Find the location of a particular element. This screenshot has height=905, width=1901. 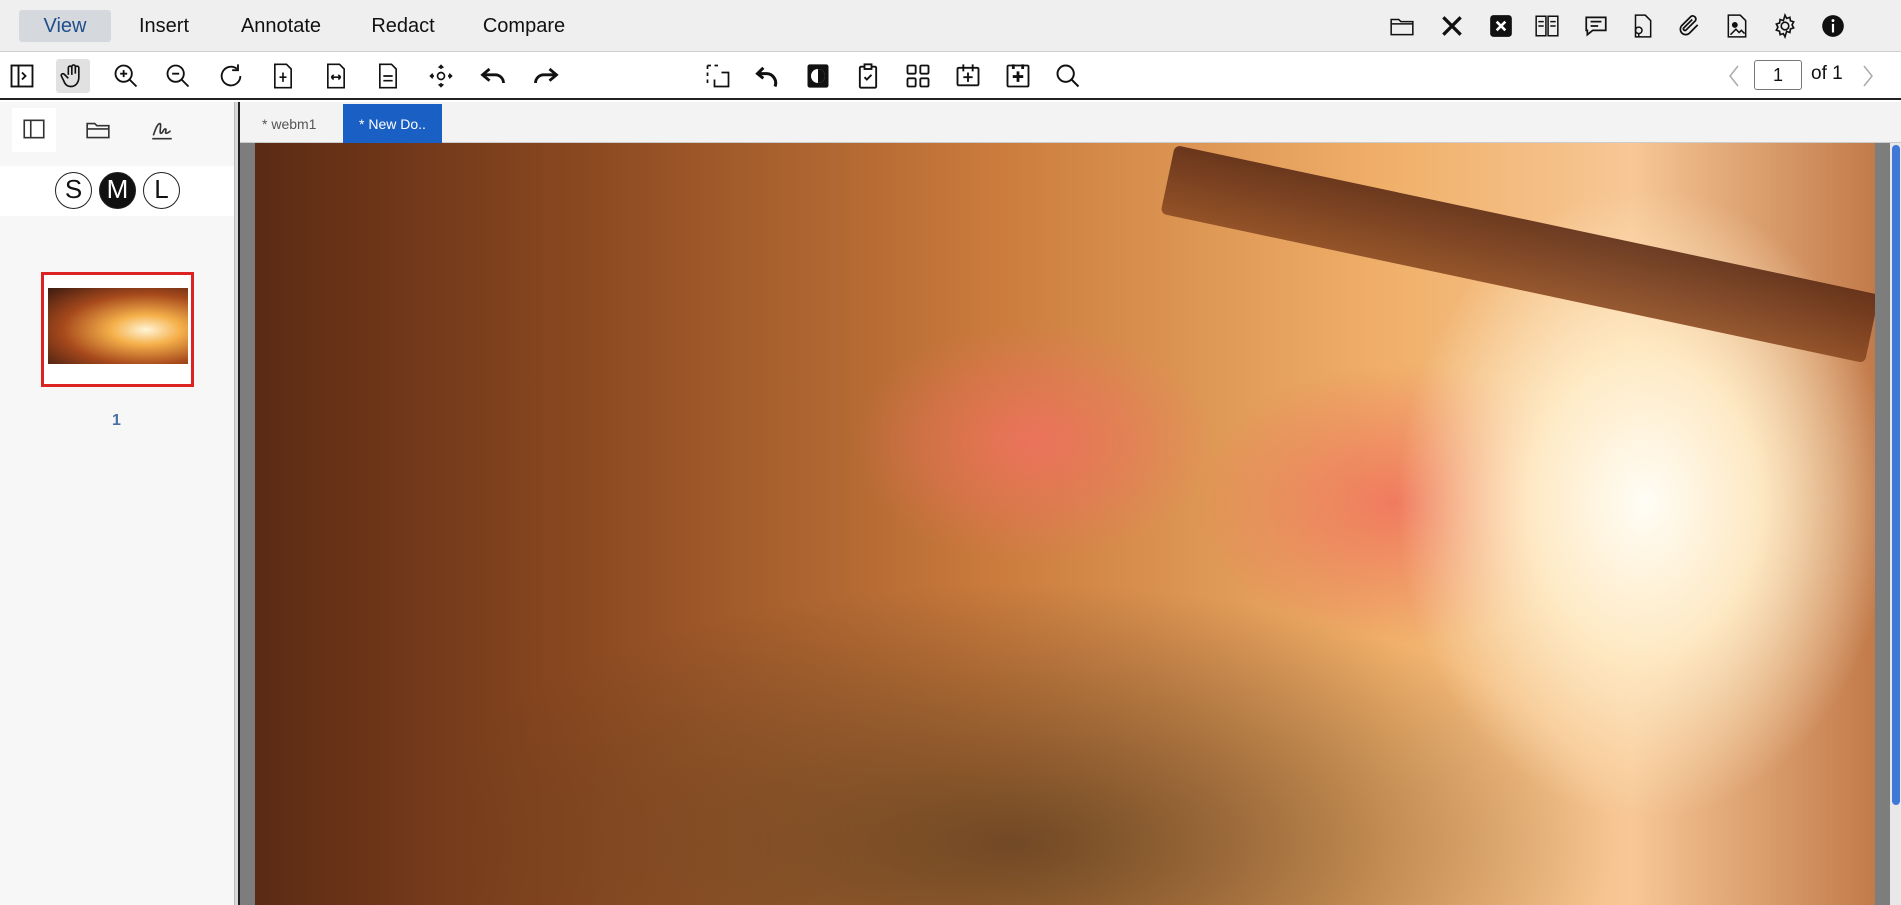

attachment-icon is located at coordinates (1689, 26).